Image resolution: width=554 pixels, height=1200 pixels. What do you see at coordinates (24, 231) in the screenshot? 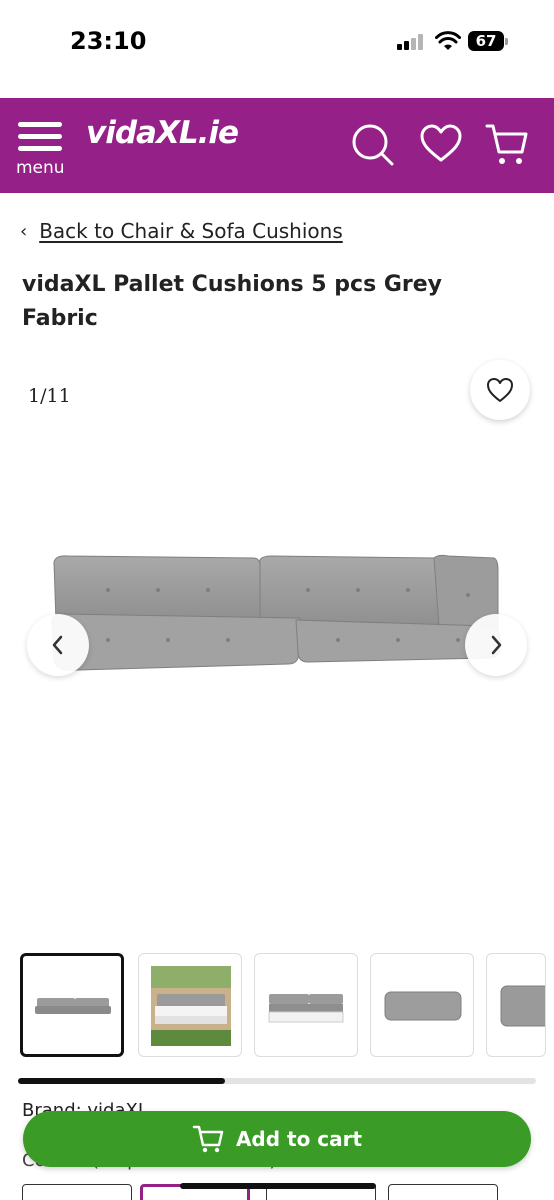
I see `chevron-left-icon: ‹` at bounding box center [24, 231].